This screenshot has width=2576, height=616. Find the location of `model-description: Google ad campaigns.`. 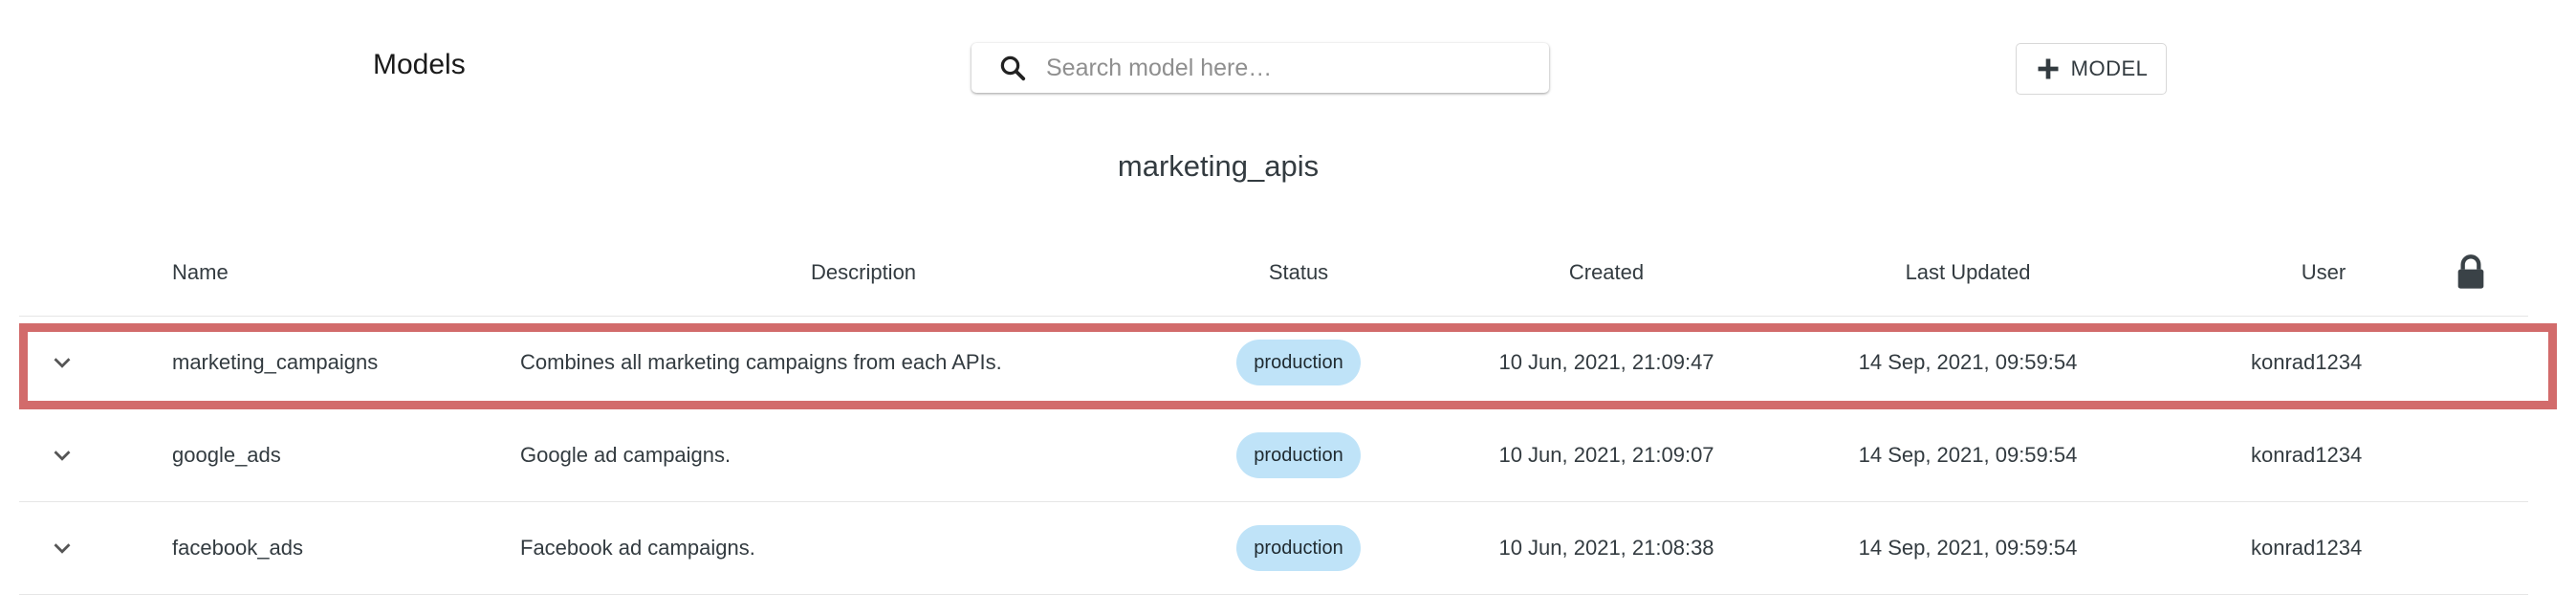

model-description: Google ad campaigns. is located at coordinates (625, 455).